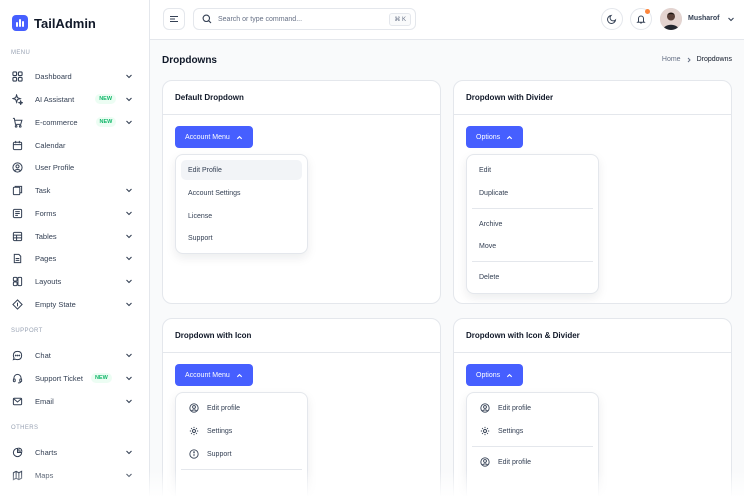  I want to click on sidebar-item-support-ticket: Support Ticket NEW, so click(74, 378).